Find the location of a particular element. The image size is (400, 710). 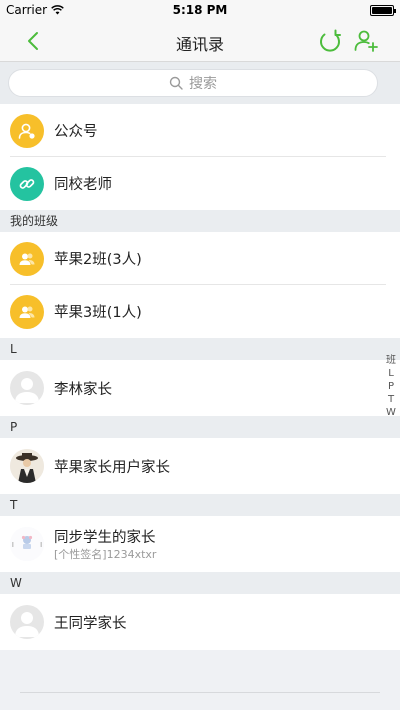

section-header-my-classes: 我的班级 is located at coordinates (200, 221).